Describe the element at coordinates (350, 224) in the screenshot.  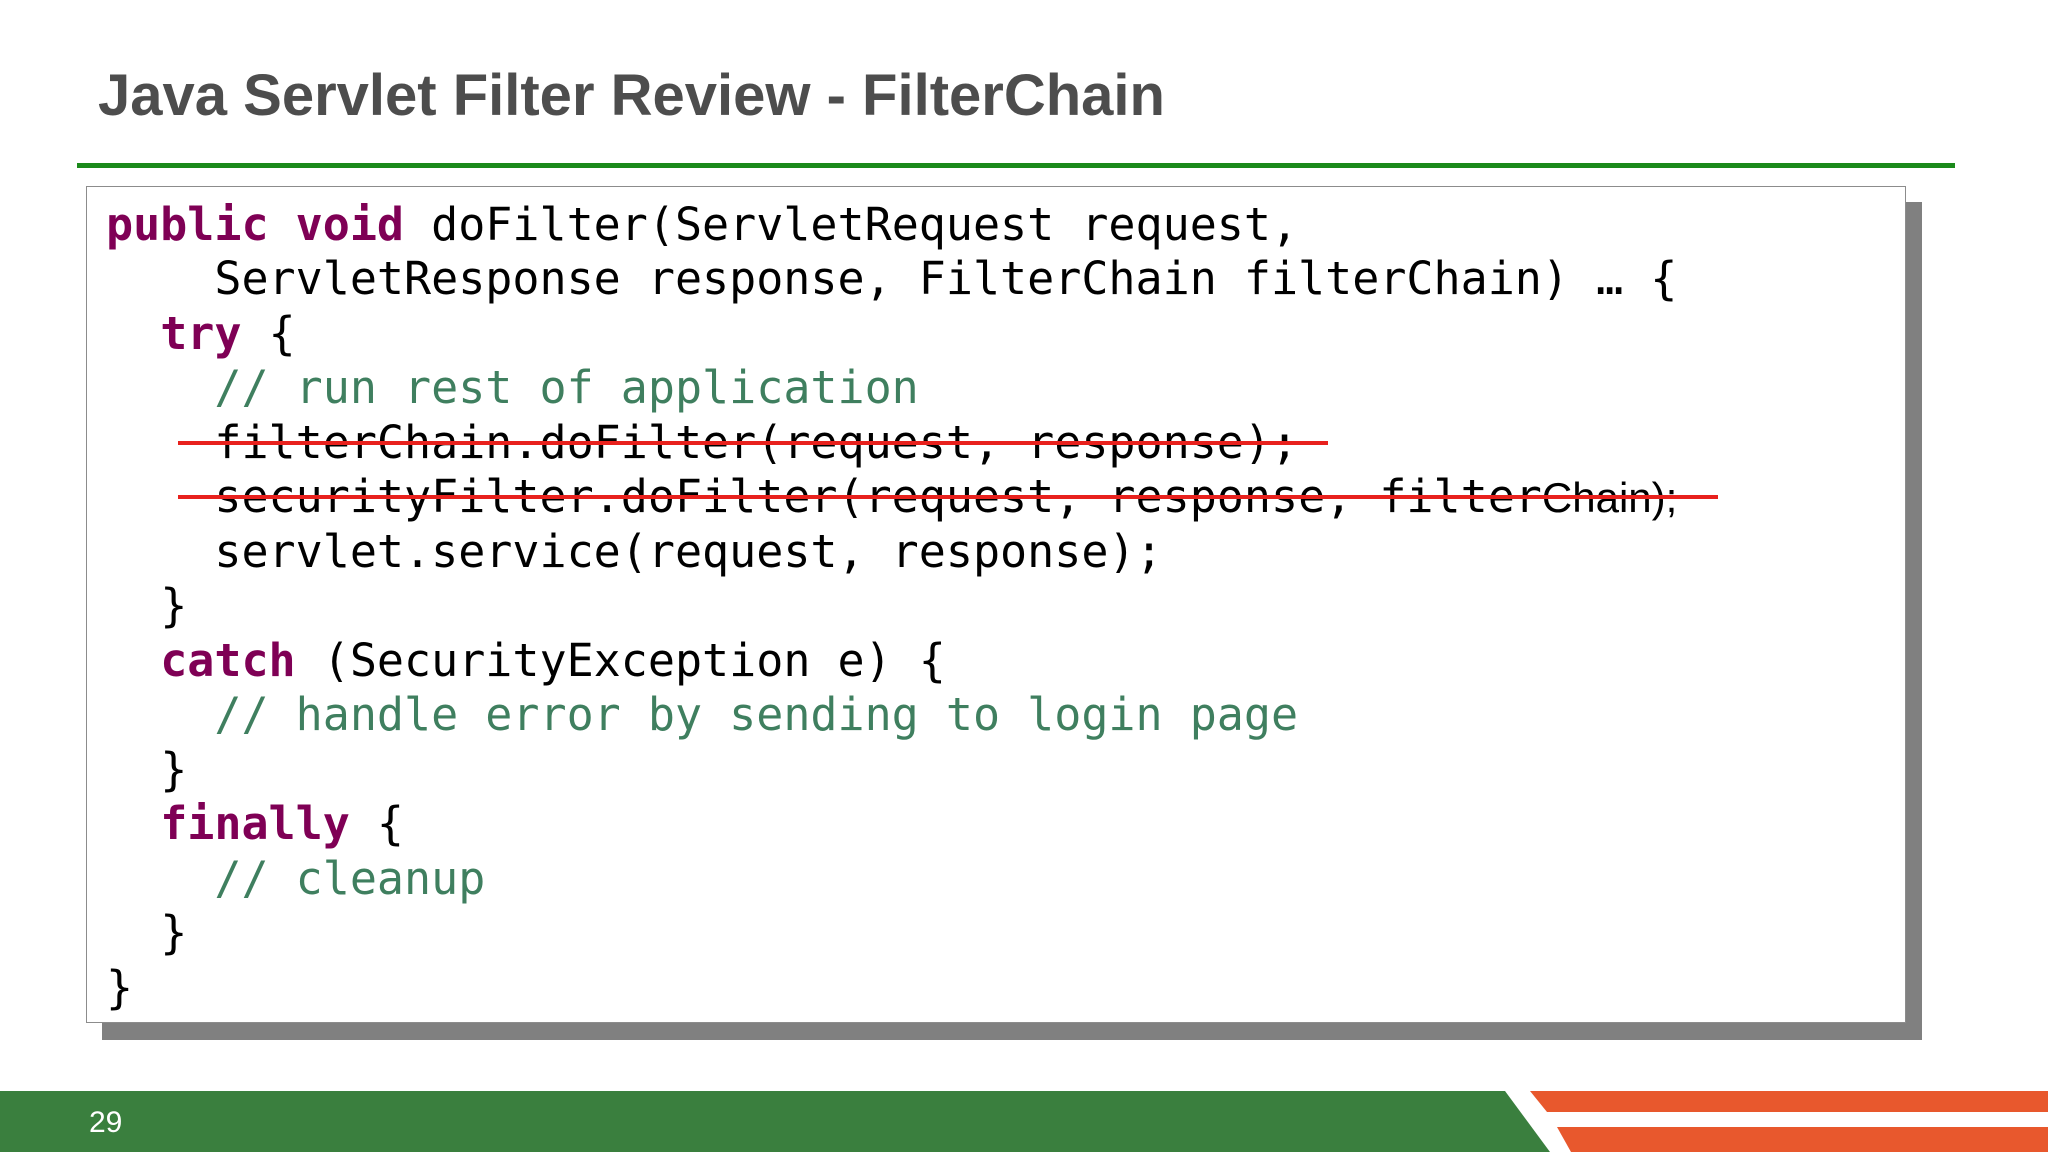
I see `keyword-void: void` at that location.